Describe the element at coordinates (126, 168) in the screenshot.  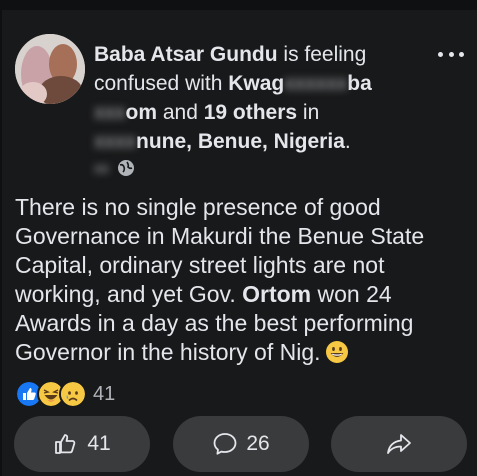
I see `globe-icon` at that location.